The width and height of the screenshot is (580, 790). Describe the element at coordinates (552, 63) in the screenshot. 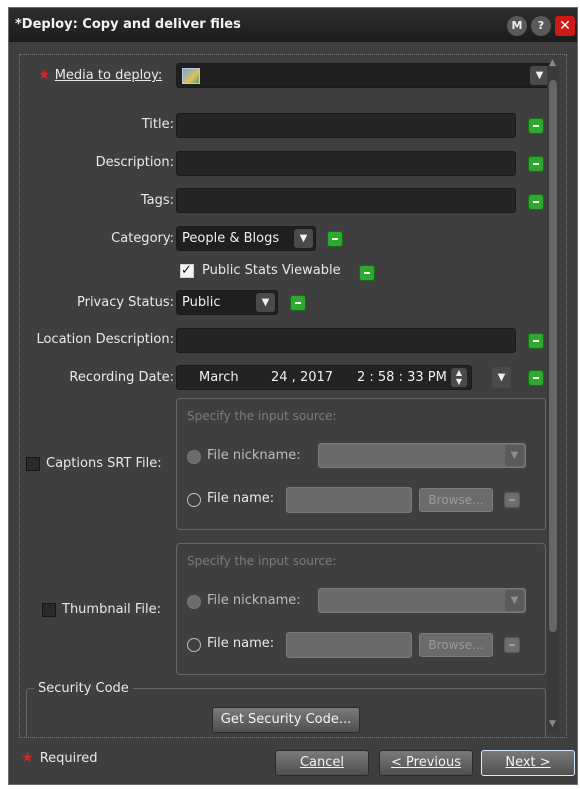

I see `scroll-up-icon: ▲` at that location.